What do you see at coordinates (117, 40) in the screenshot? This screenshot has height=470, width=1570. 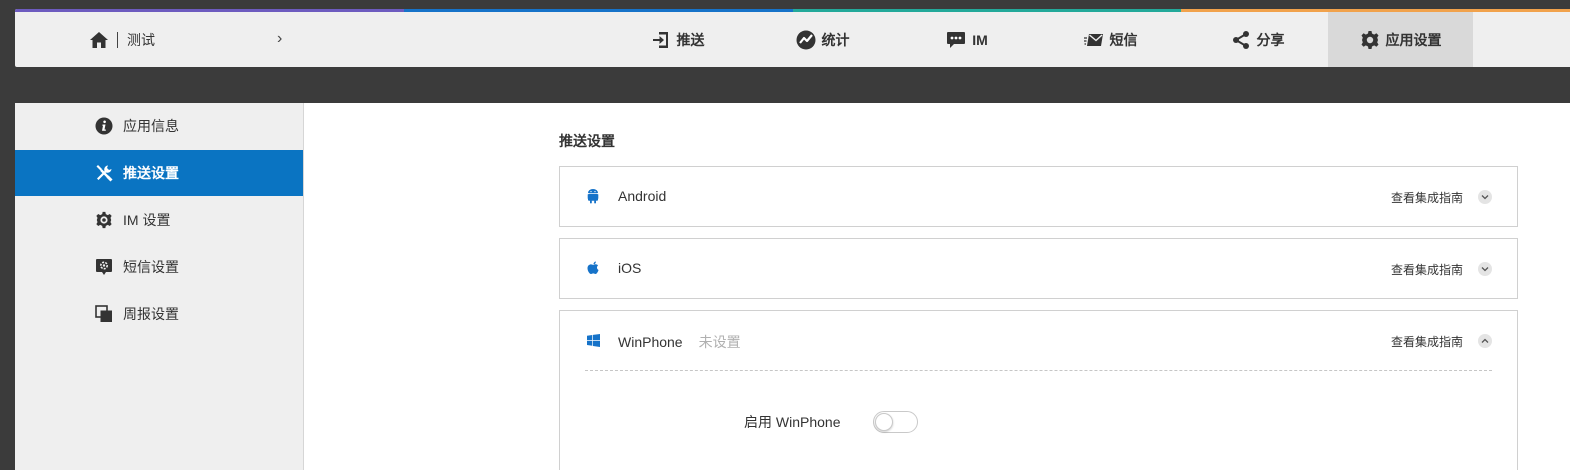 I see `breadcrumb-divider` at bounding box center [117, 40].